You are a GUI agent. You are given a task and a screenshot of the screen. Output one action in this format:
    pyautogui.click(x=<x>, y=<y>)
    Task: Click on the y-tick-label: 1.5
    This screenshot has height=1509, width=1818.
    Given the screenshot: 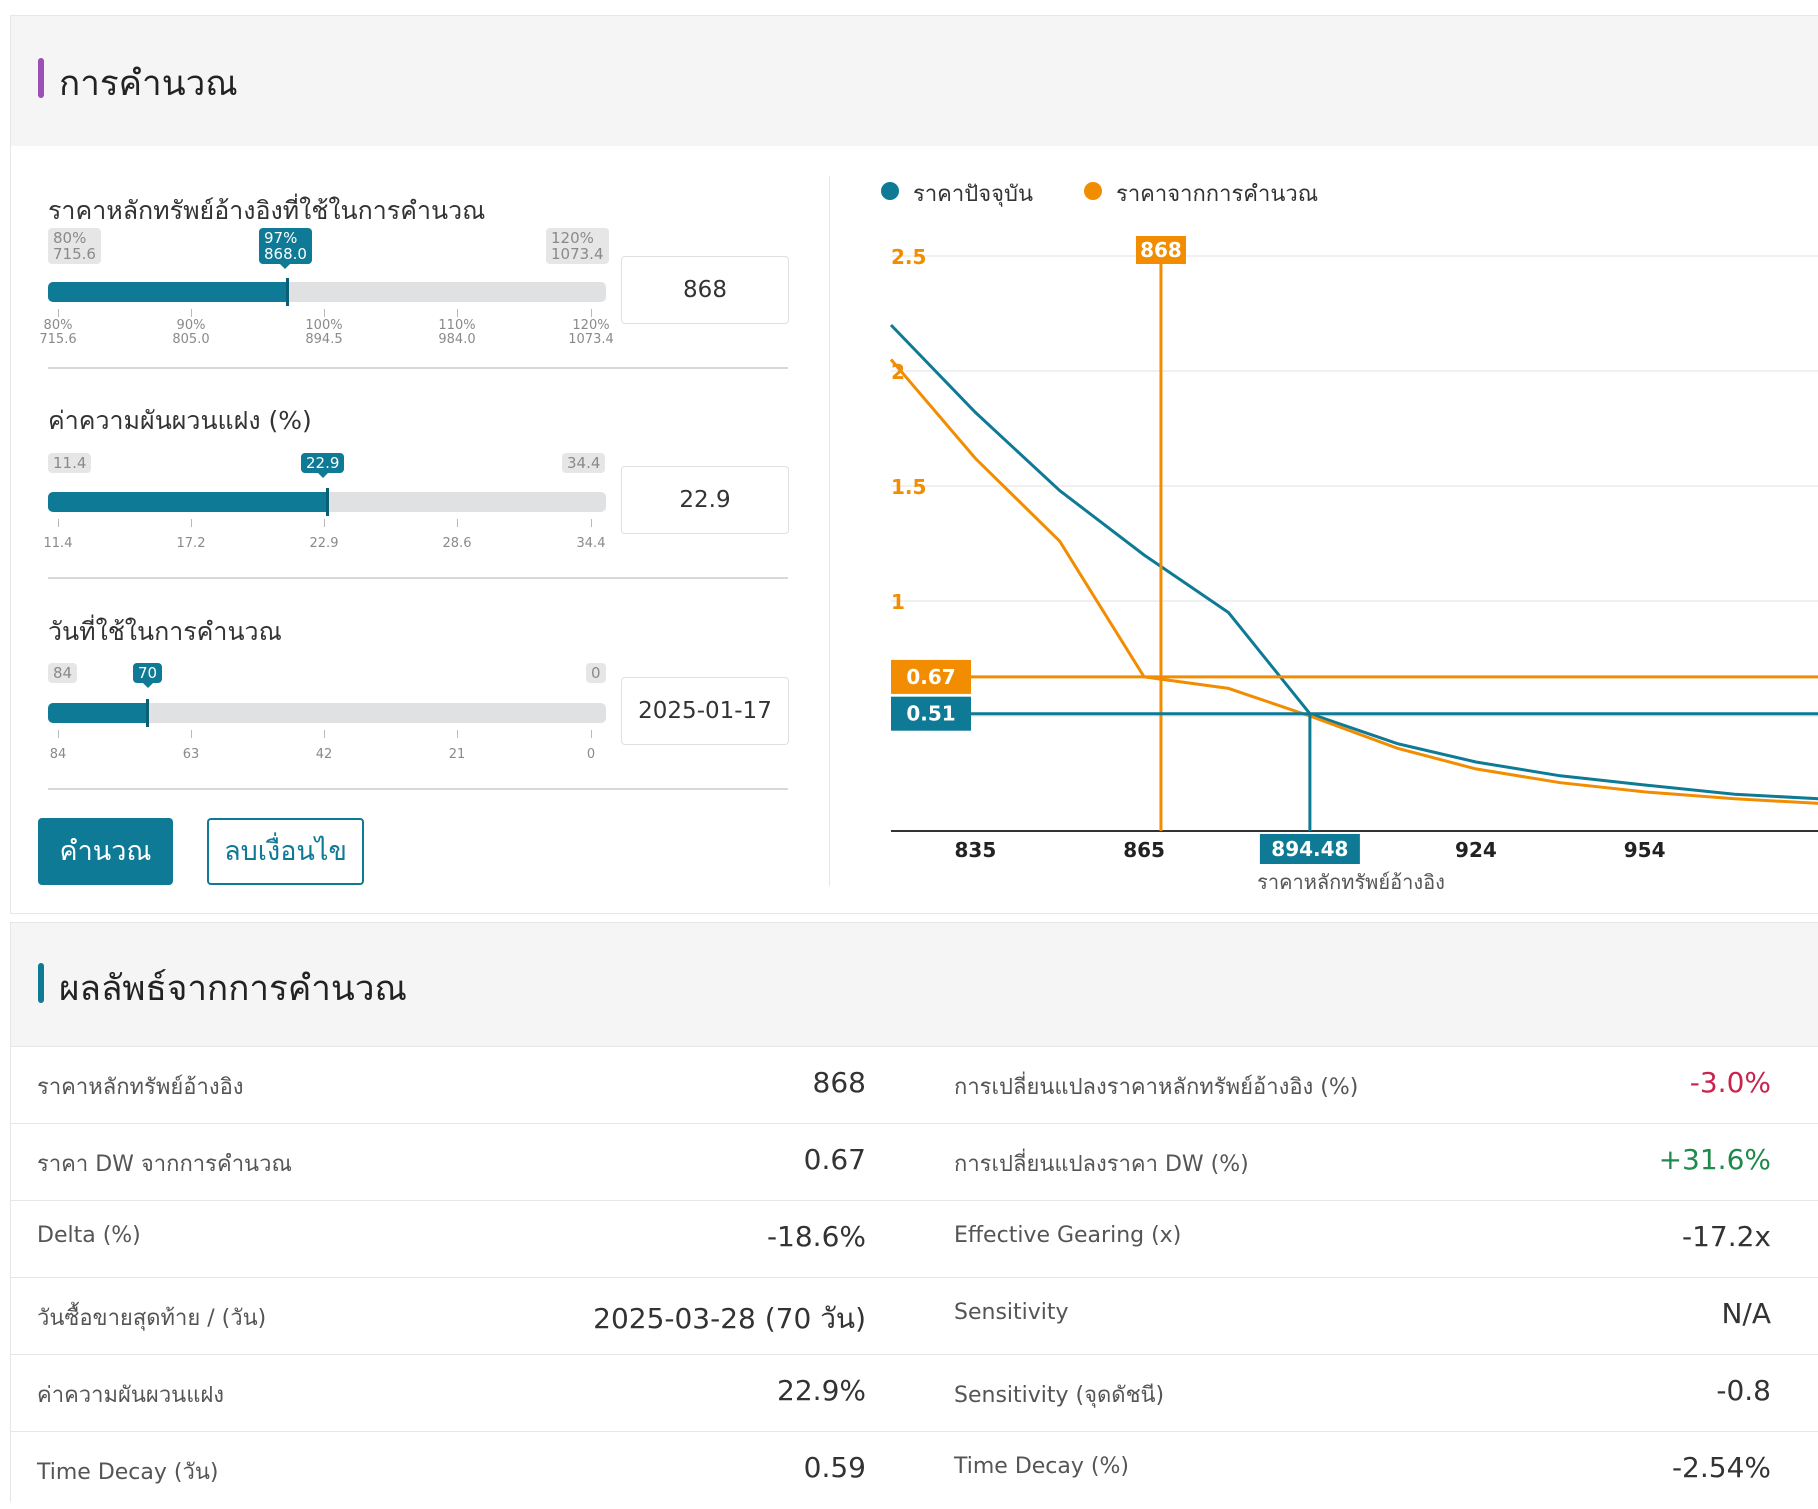 What is the action you would take?
    pyautogui.click(x=908, y=487)
    